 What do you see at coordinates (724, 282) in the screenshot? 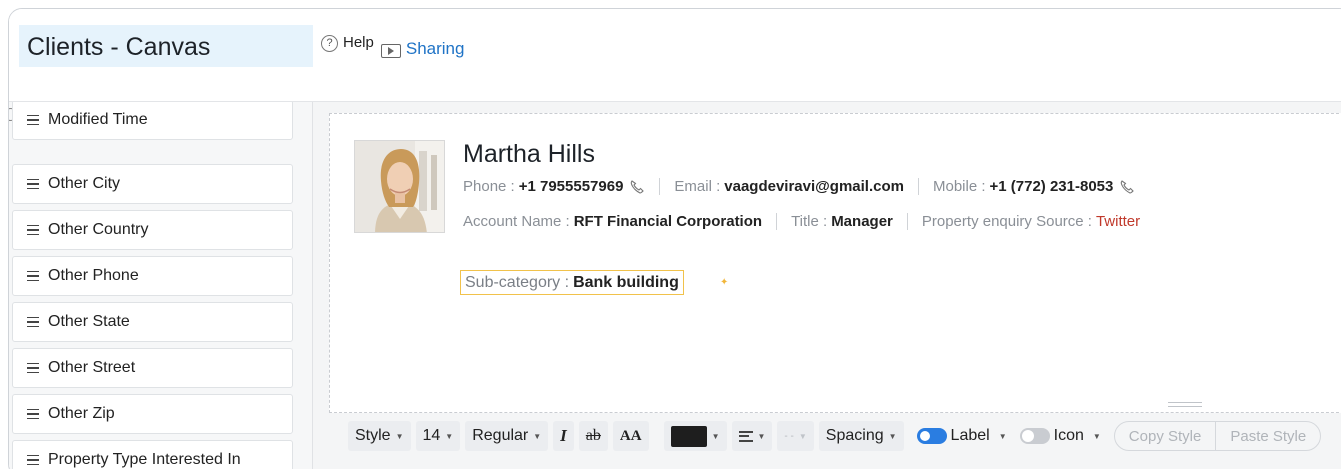
I see `move-handle-icon: ✦` at bounding box center [724, 282].